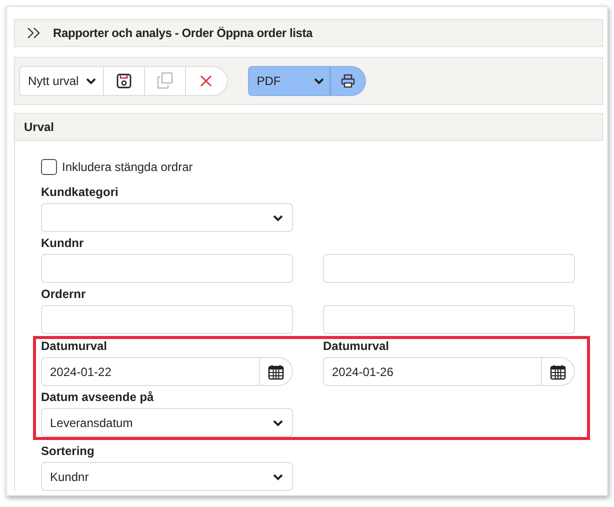 The height and width of the screenshot is (507, 614). Describe the element at coordinates (80, 192) in the screenshot. I see `field-label: Kundkategori` at that location.